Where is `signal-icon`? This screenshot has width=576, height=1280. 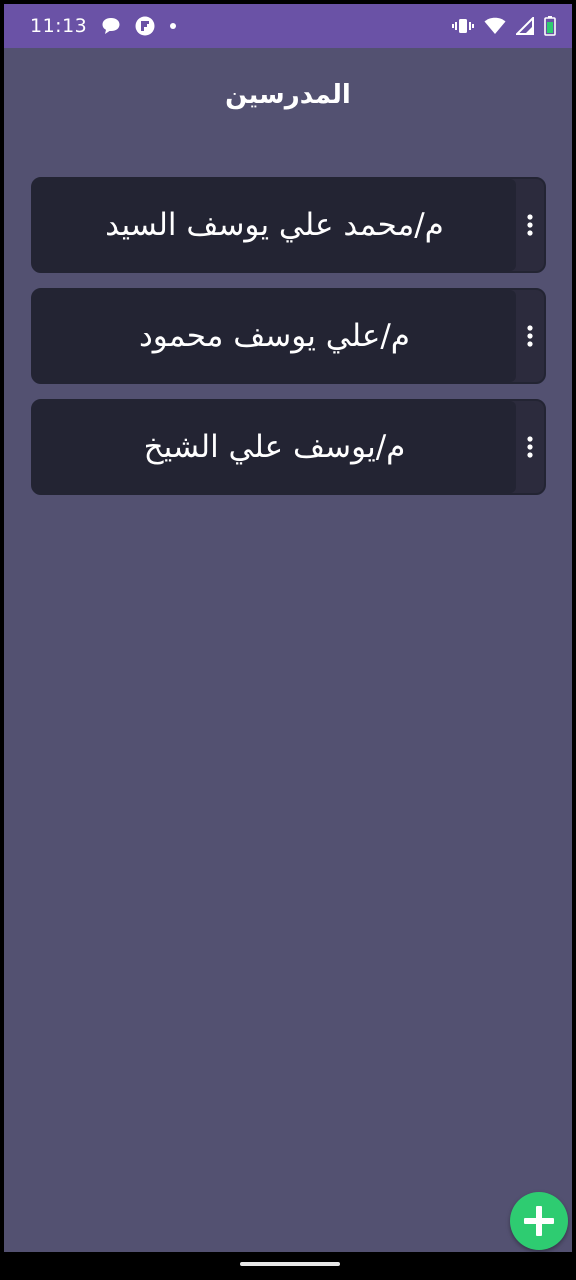 signal-icon is located at coordinates (525, 26).